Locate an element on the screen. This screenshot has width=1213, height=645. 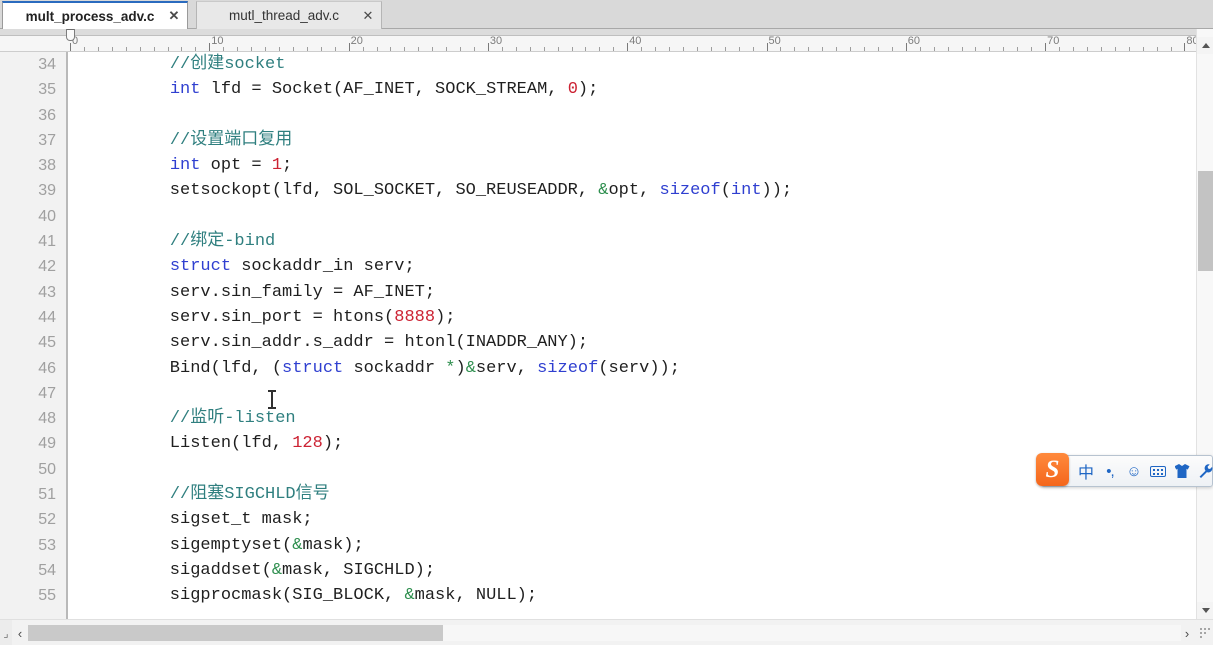
code-line: 40 is located at coordinates (598, 216).